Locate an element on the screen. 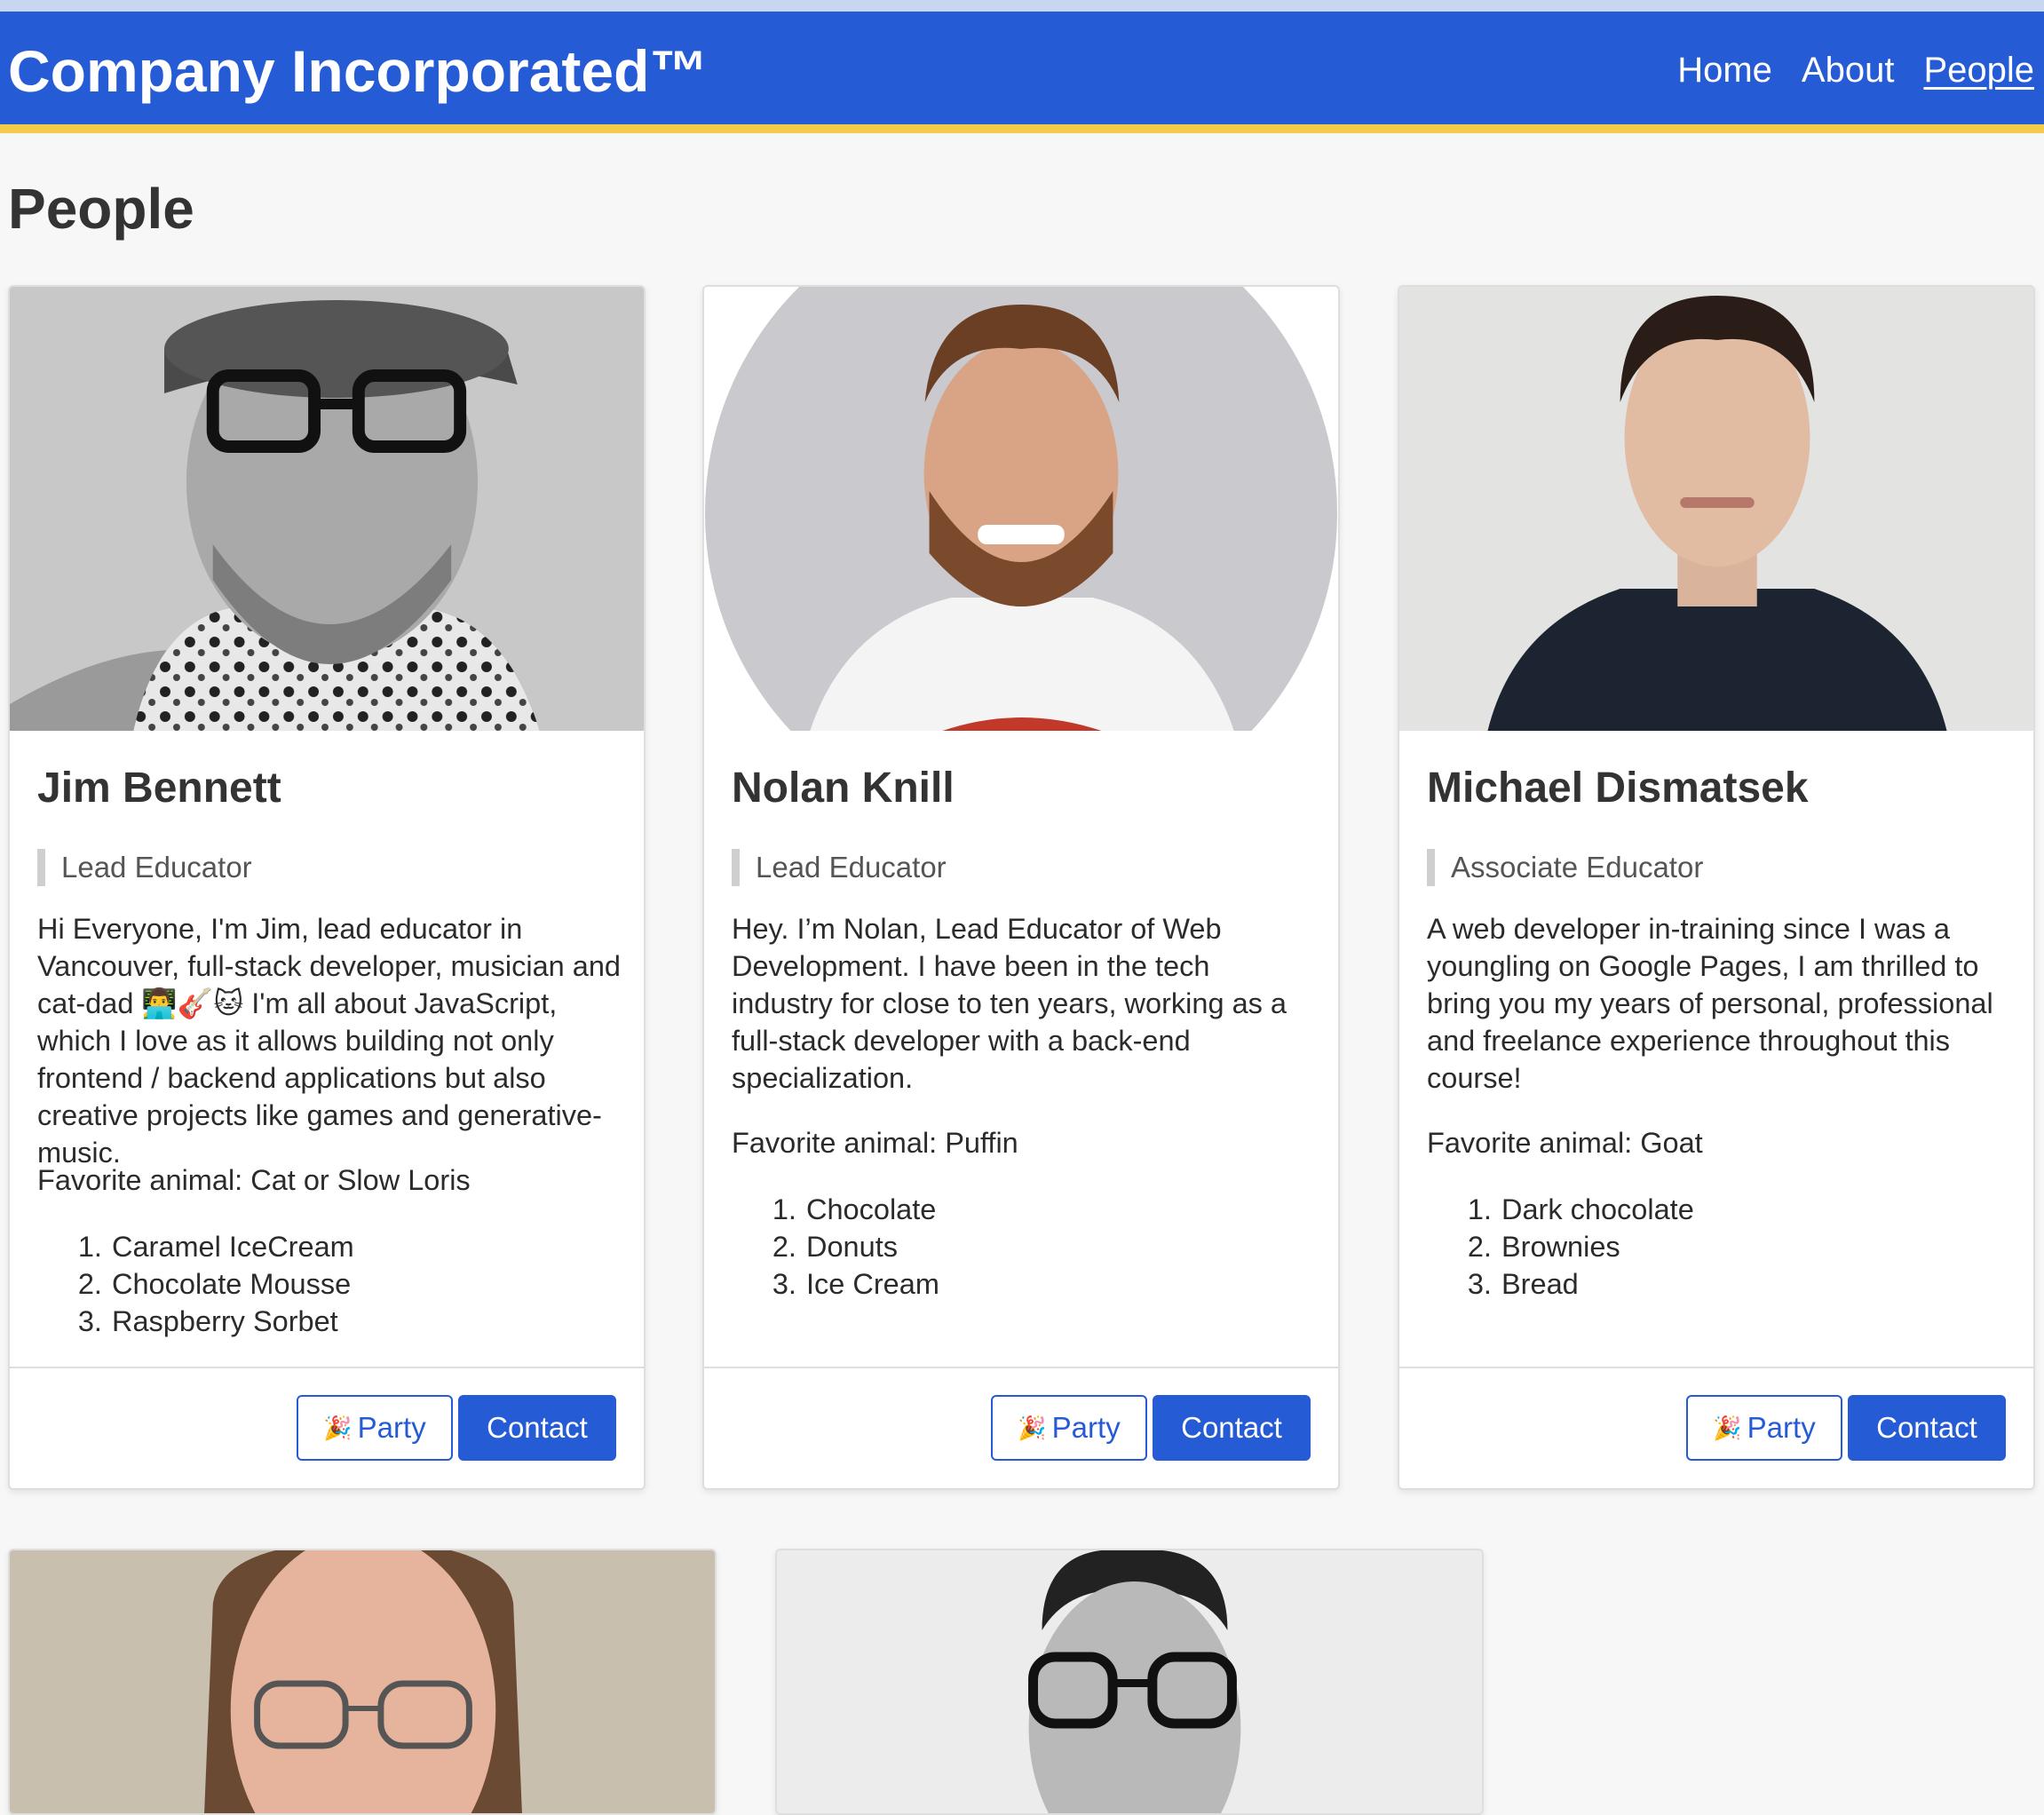 This screenshot has height=1815, width=2044. list-item: Ice Cream is located at coordinates (871, 1284).